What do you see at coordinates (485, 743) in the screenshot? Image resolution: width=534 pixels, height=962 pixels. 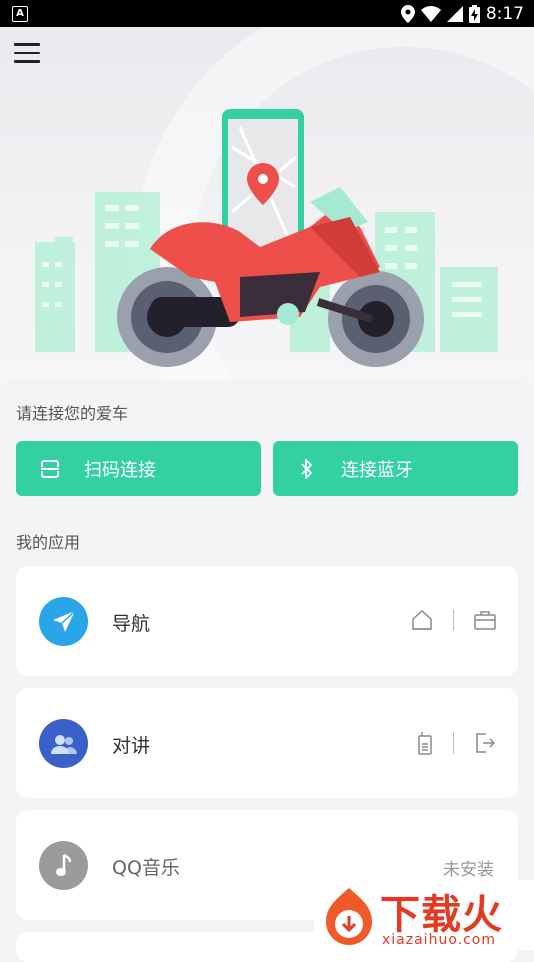 I see `exit-icon` at bounding box center [485, 743].